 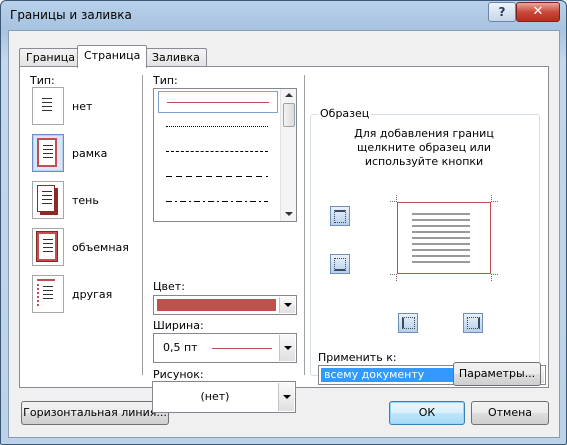 I want to click on color-select, so click(x=225, y=305).